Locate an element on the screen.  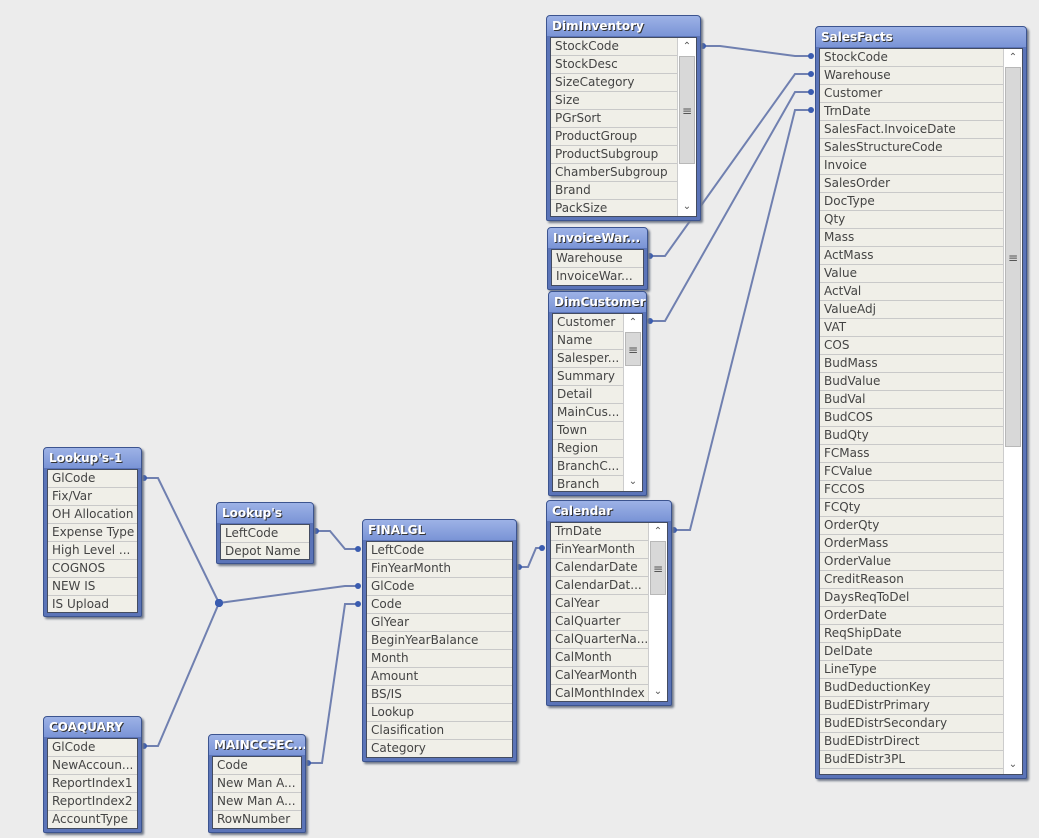
field-item: Amount is located at coordinates (439, 677).